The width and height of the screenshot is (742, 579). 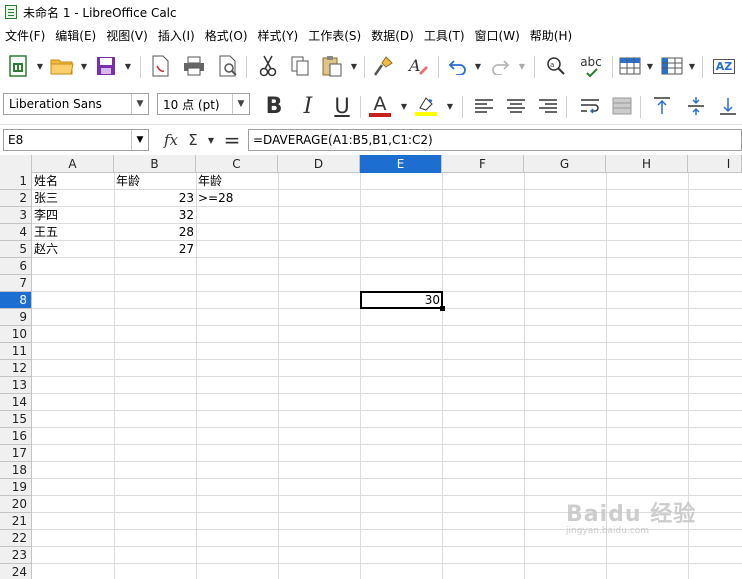 What do you see at coordinates (76, 140) in the screenshot?
I see `name-box: E8 ▼` at bounding box center [76, 140].